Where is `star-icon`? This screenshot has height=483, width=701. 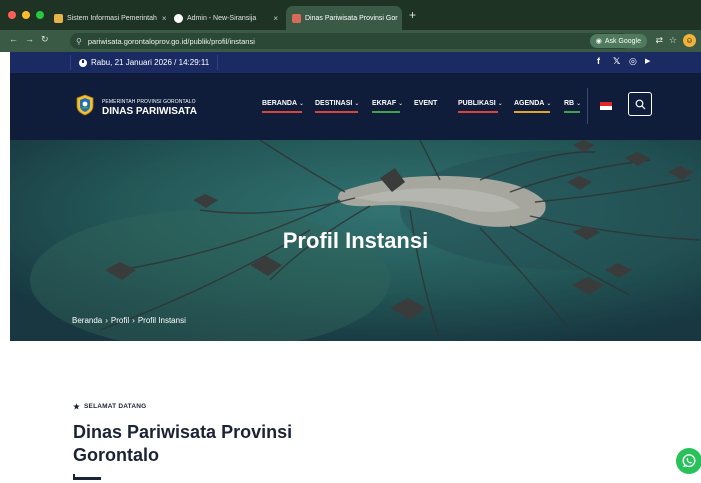 star-icon is located at coordinates (76, 406).